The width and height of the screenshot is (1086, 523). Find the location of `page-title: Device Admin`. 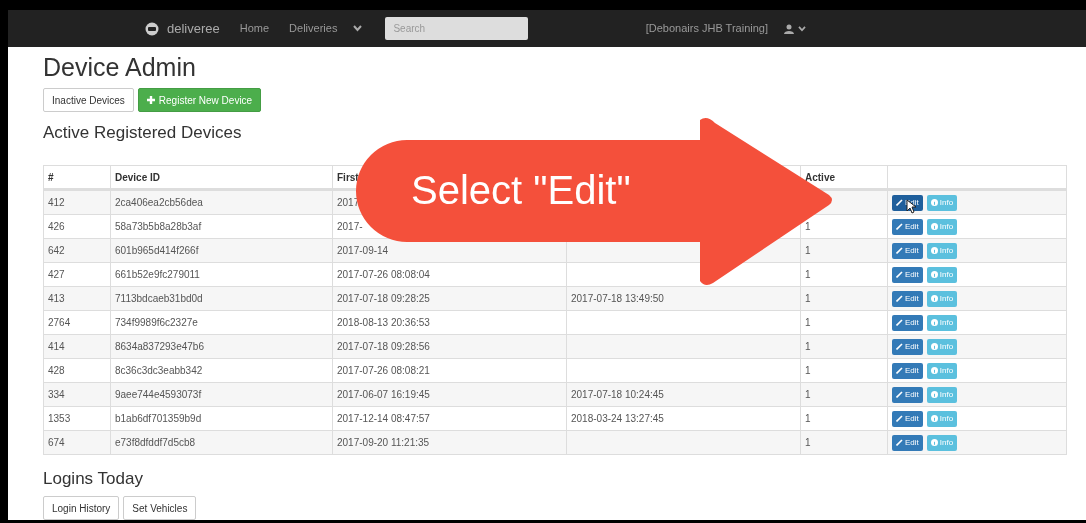

page-title: Device Admin is located at coordinates (120, 67).